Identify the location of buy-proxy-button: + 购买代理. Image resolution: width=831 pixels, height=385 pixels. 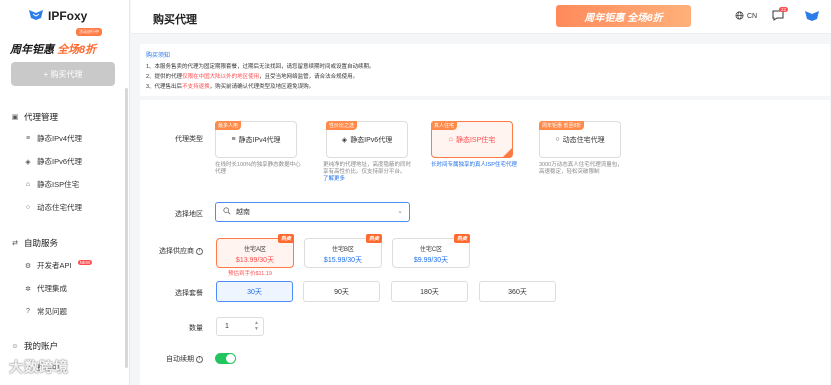
(63, 74).